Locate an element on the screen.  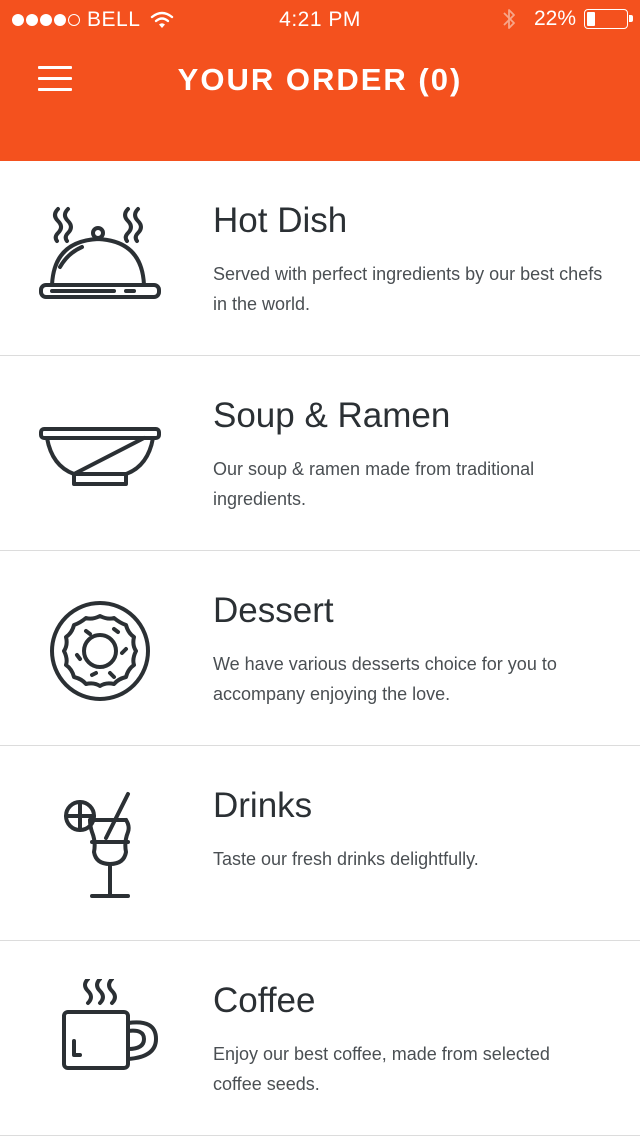
cloche-icon is located at coordinates (100, 253).